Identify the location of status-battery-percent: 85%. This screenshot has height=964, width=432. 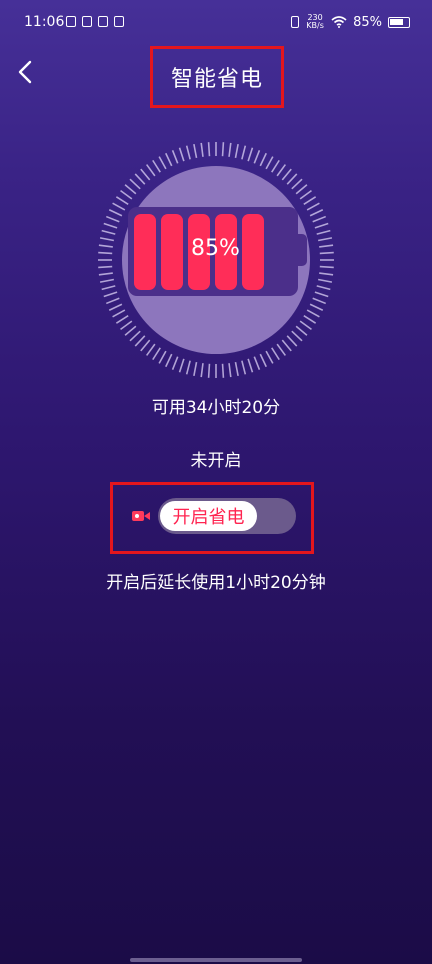
(367, 22).